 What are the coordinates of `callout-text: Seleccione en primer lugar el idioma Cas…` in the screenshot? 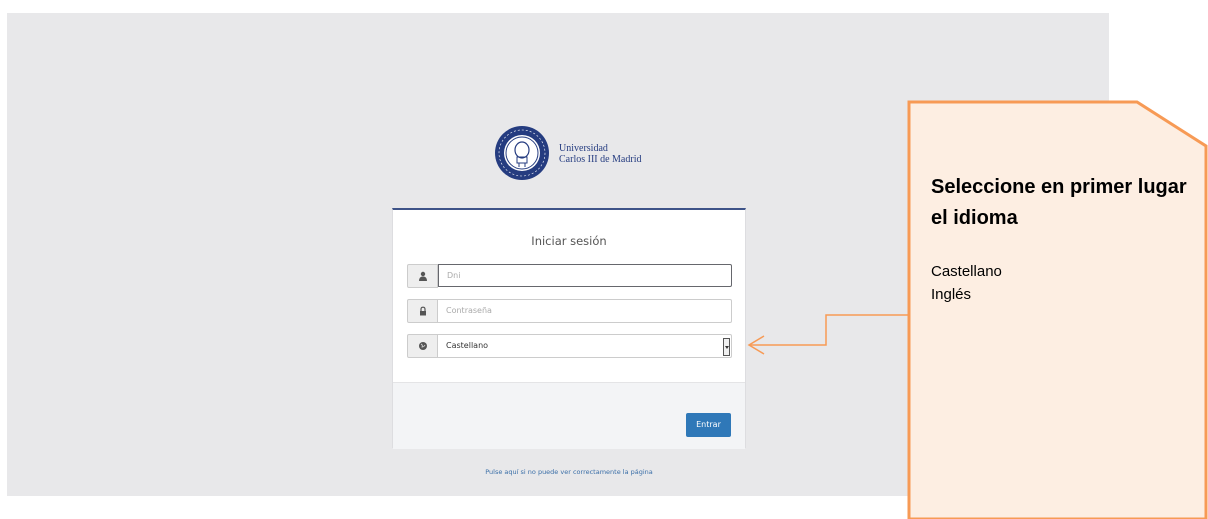 It's located at (1061, 239).